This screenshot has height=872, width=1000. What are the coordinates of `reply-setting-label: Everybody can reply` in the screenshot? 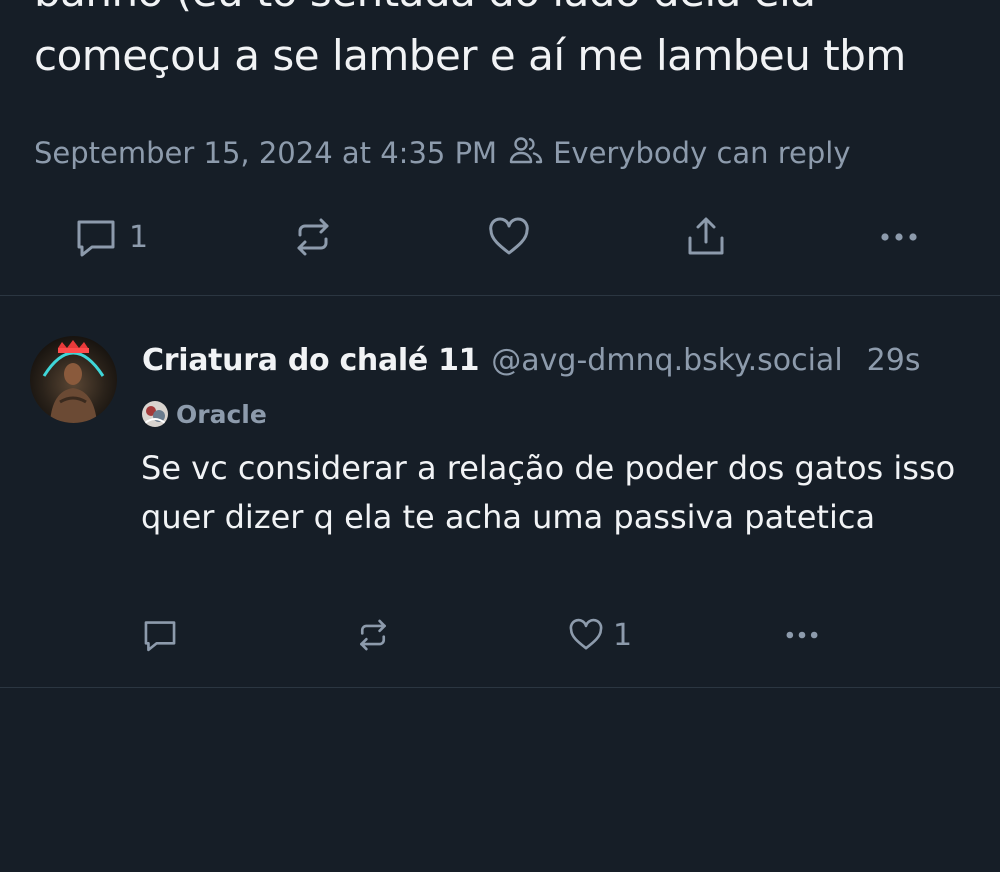 It's located at (702, 153).